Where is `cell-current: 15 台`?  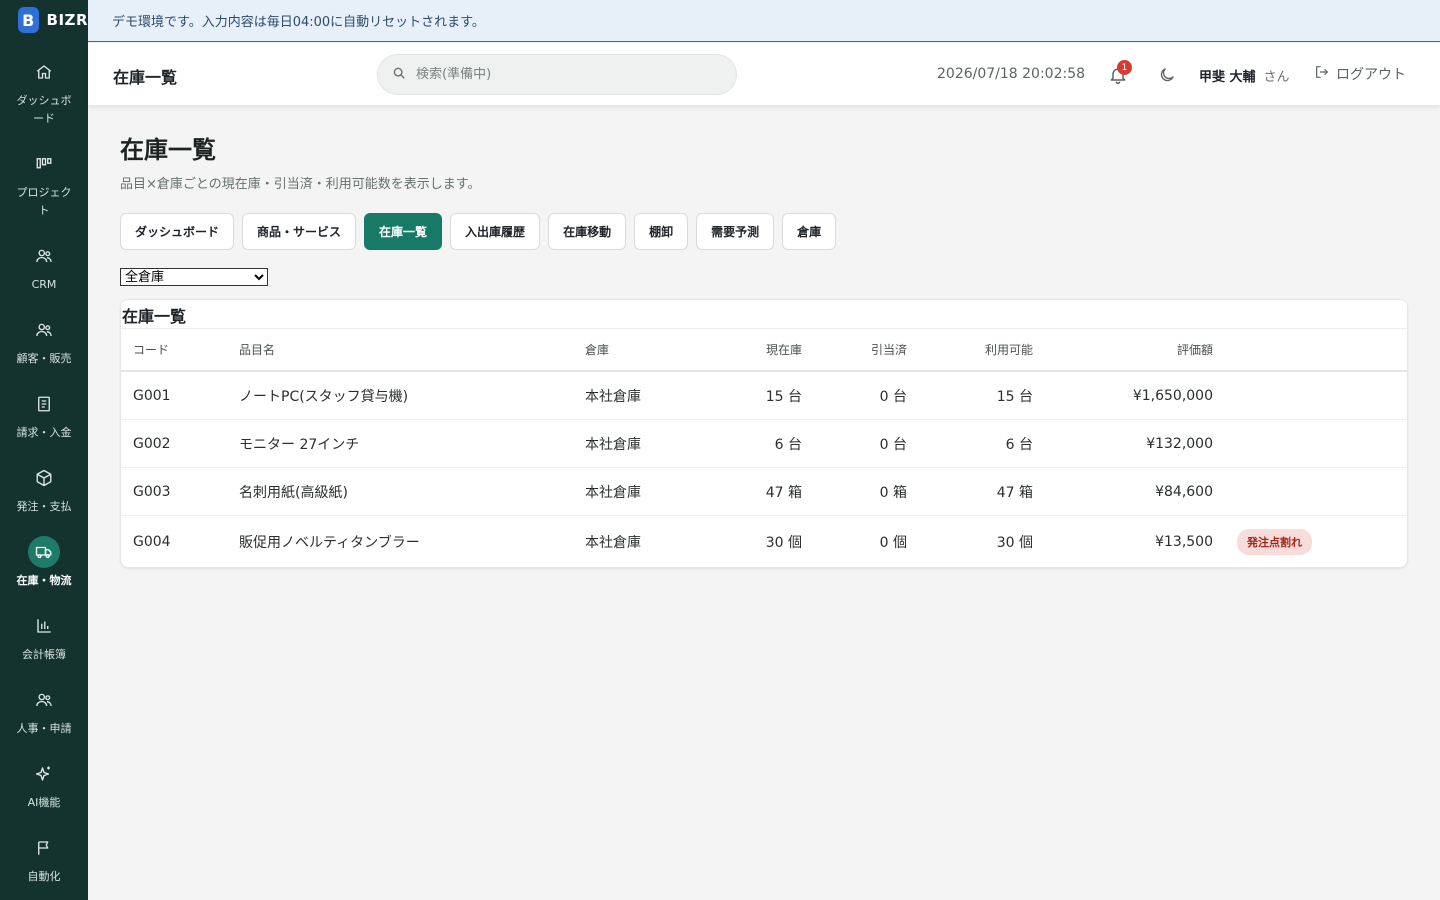 cell-current: 15 台 is located at coordinates (783, 396).